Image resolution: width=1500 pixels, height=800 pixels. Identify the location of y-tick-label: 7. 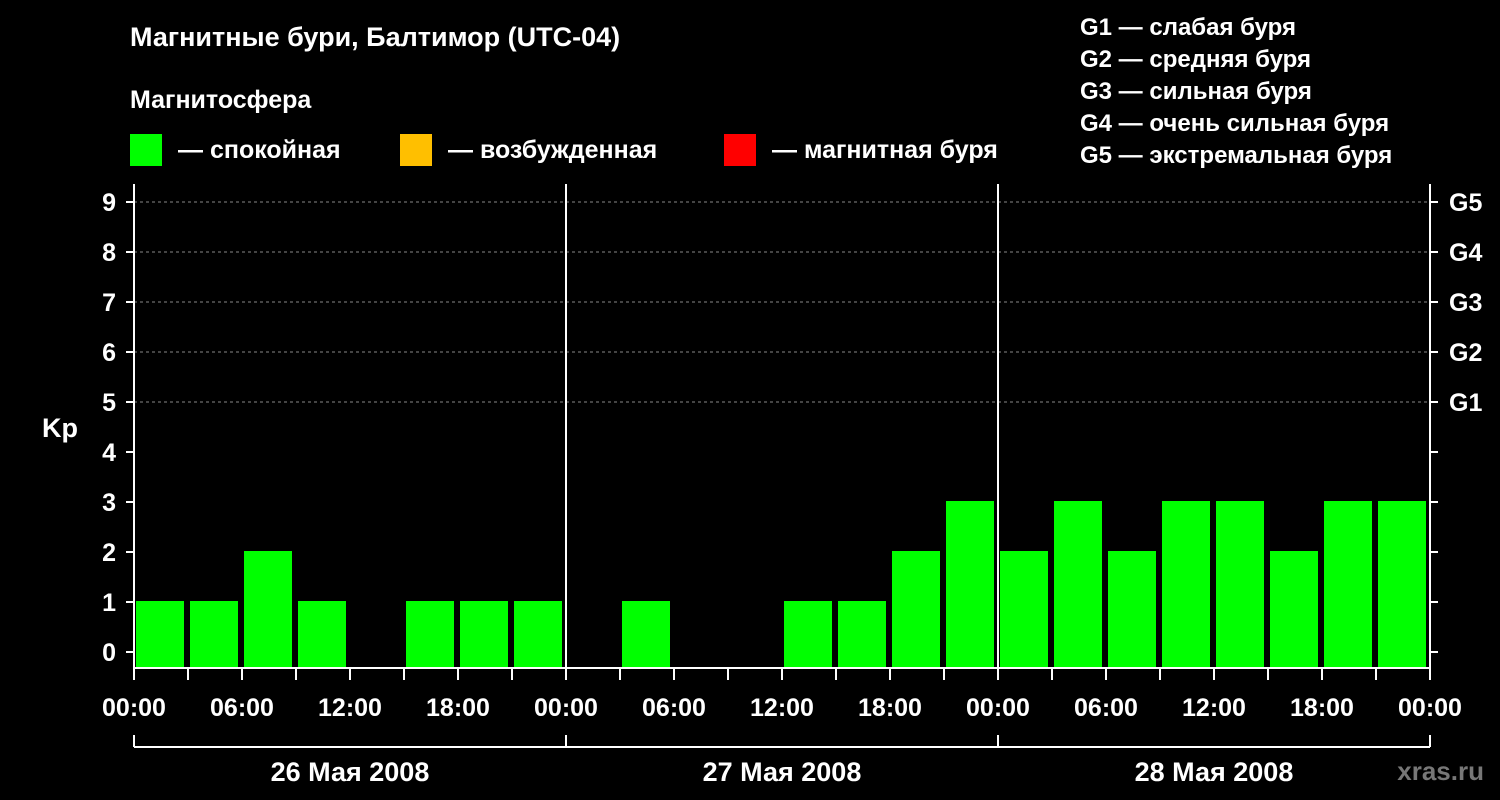
(109, 303).